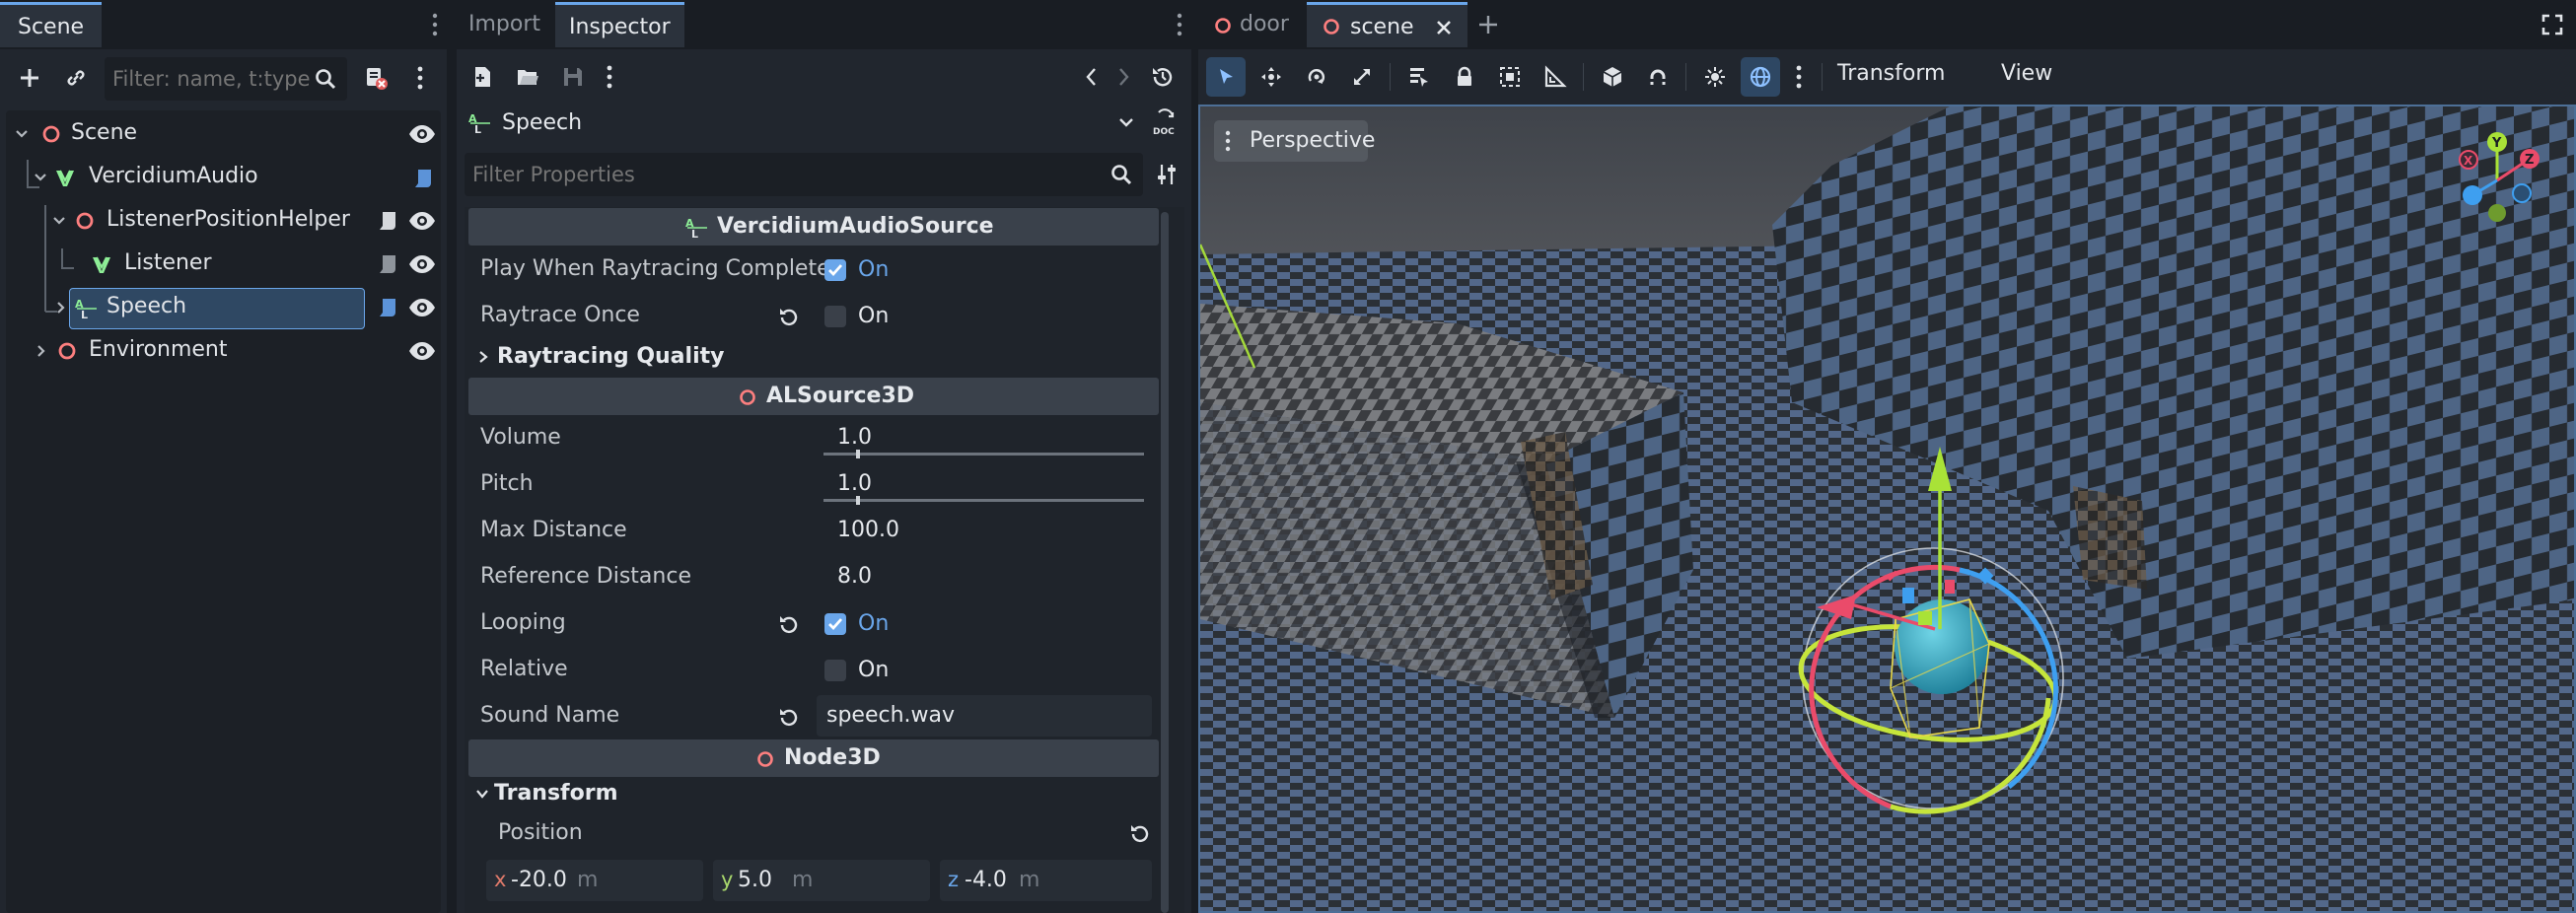 This screenshot has width=2576, height=913. What do you see at coordinates (1046, 880) in the screenshot?
I see `position-z-field: z -4.0 m` at bounding box center [1046, 880].